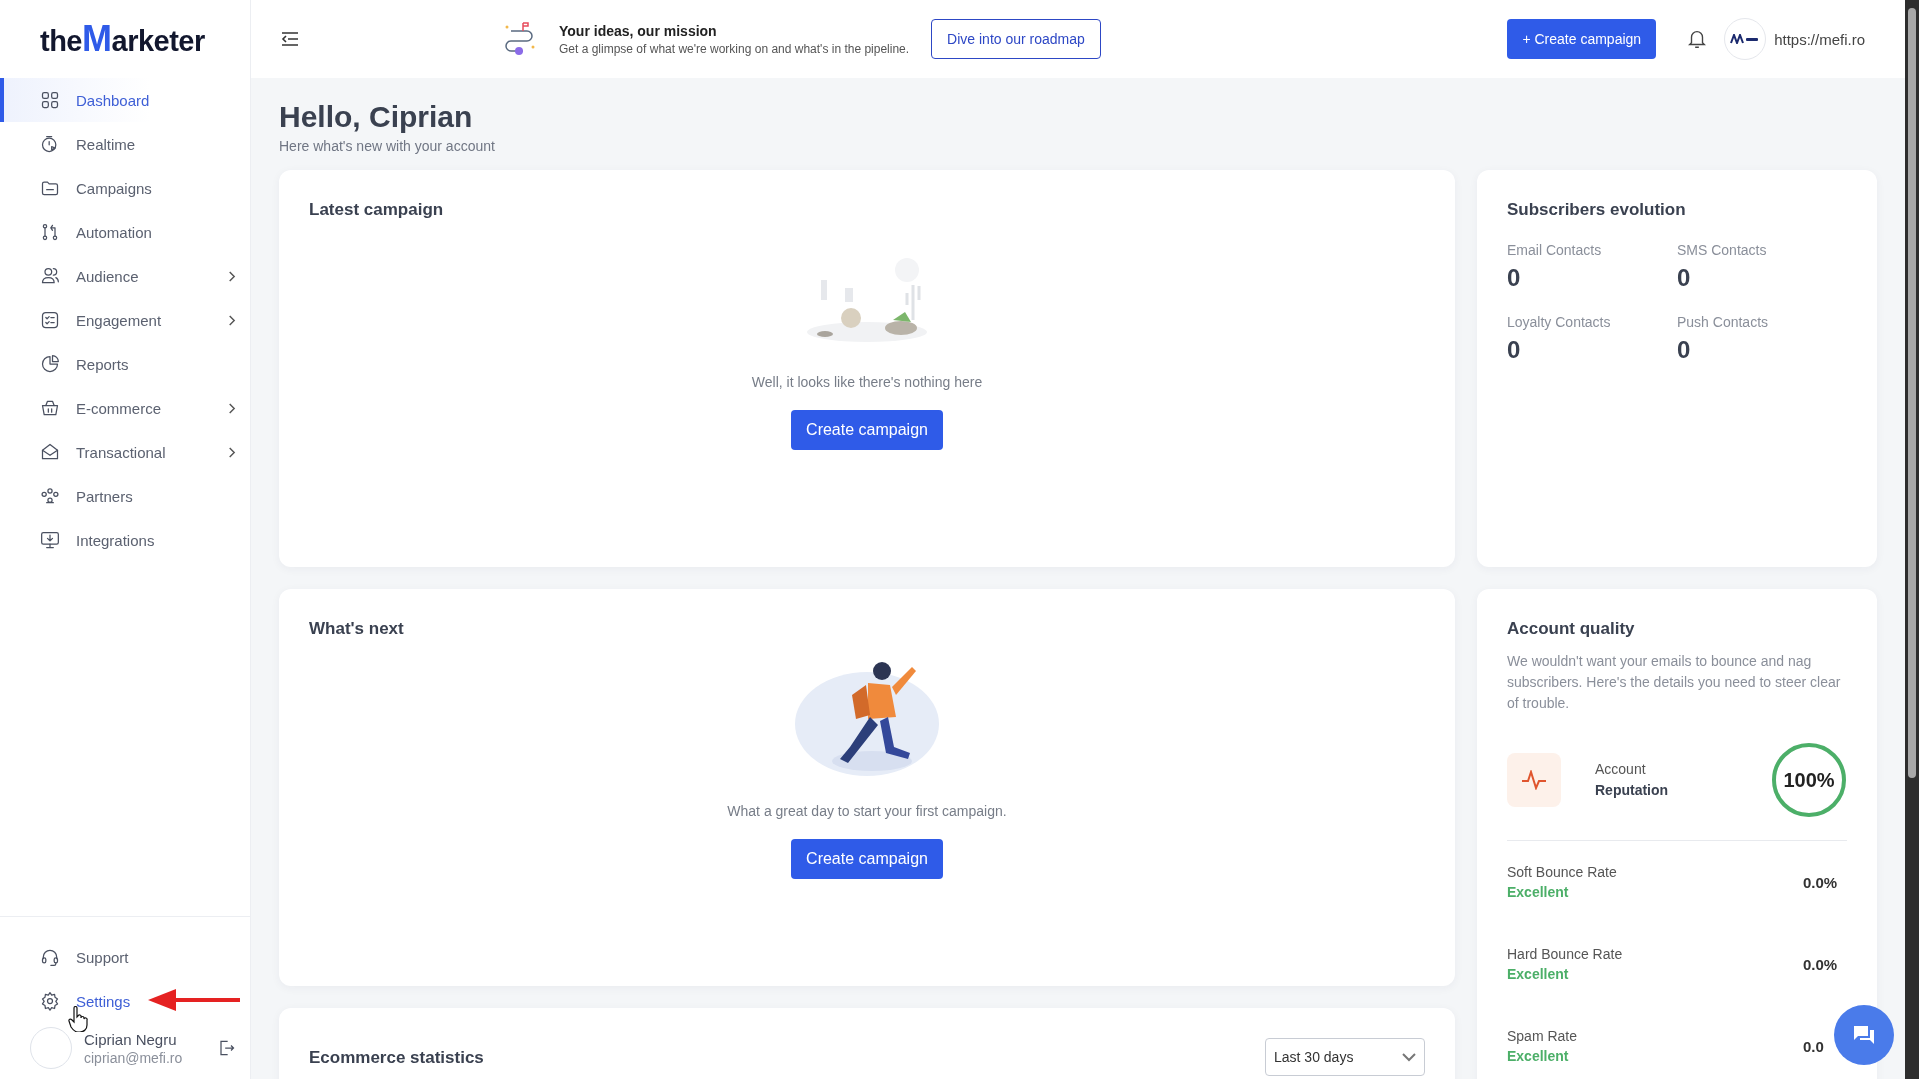  I want to click on period-dropdown: Last 30 days, so click(1345, 1057).